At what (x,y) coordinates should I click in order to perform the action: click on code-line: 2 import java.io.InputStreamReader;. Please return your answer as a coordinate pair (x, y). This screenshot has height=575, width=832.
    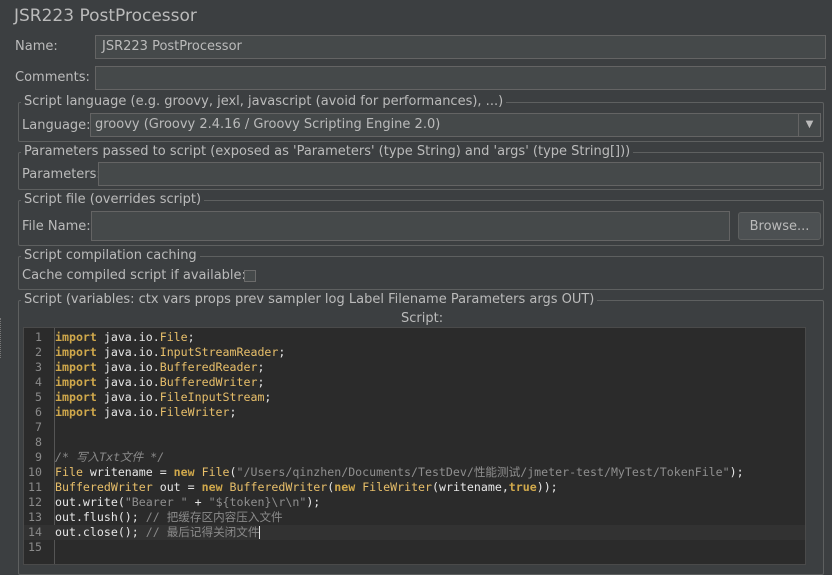
    Looking at the image, I should click on (414, 352).